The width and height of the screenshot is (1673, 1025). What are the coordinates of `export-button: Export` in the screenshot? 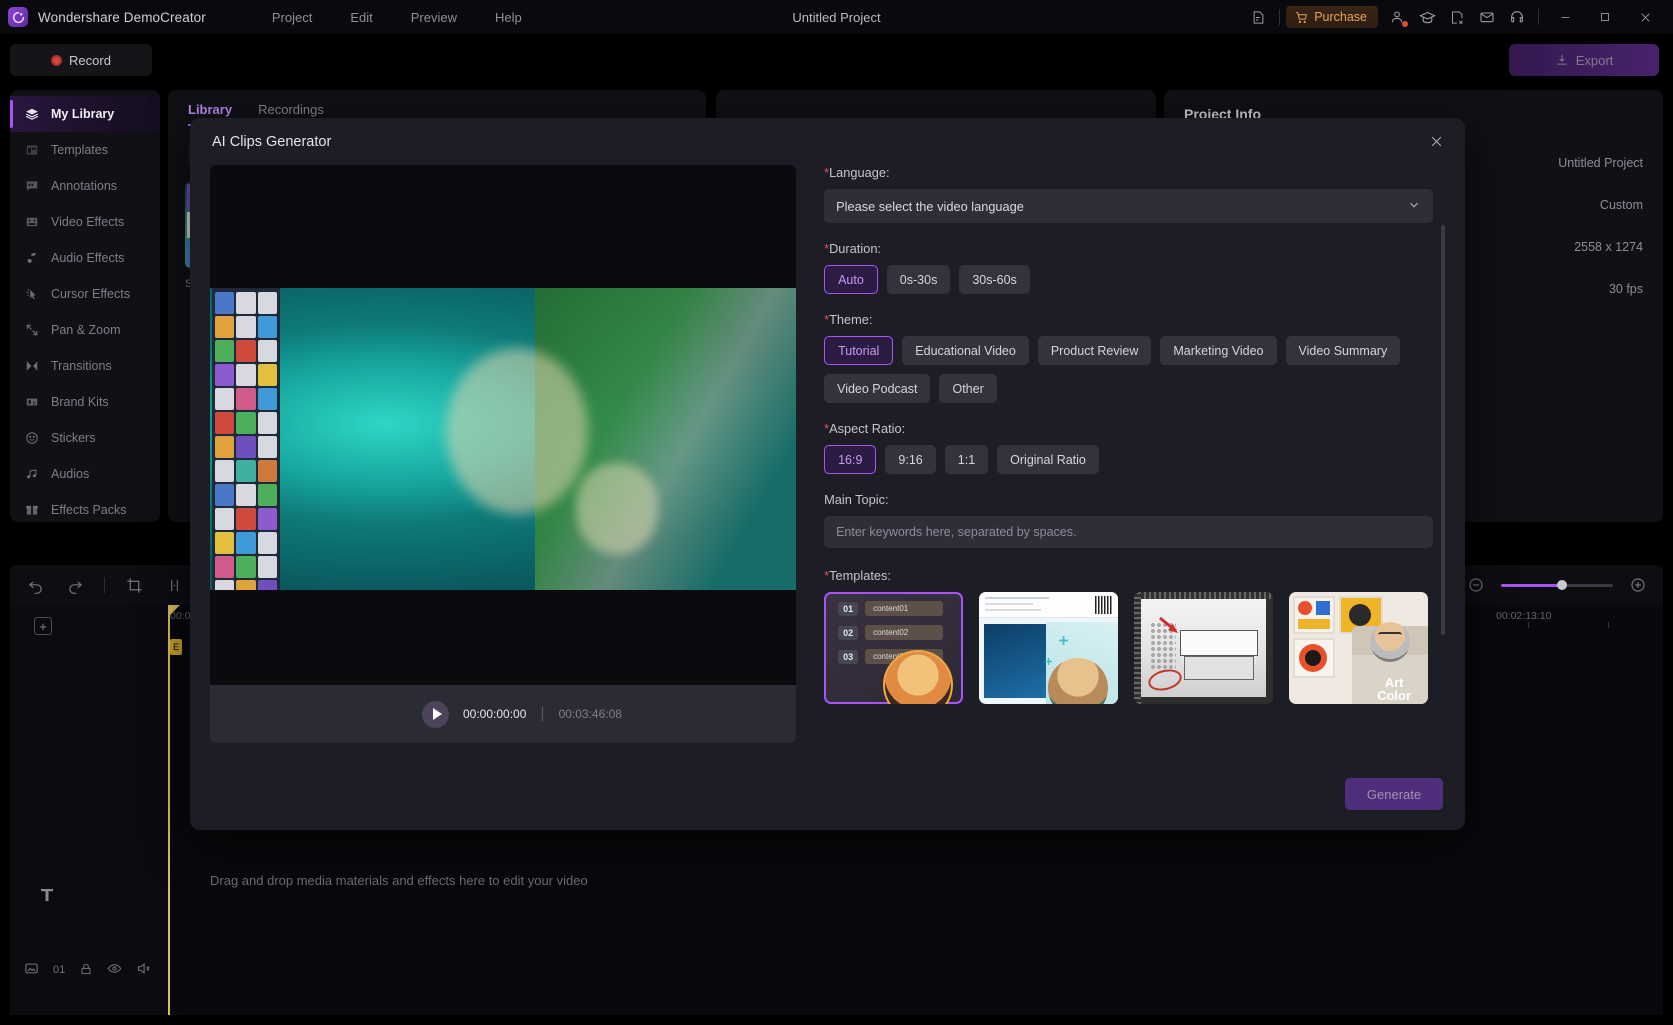 It's located at (1584, 60).